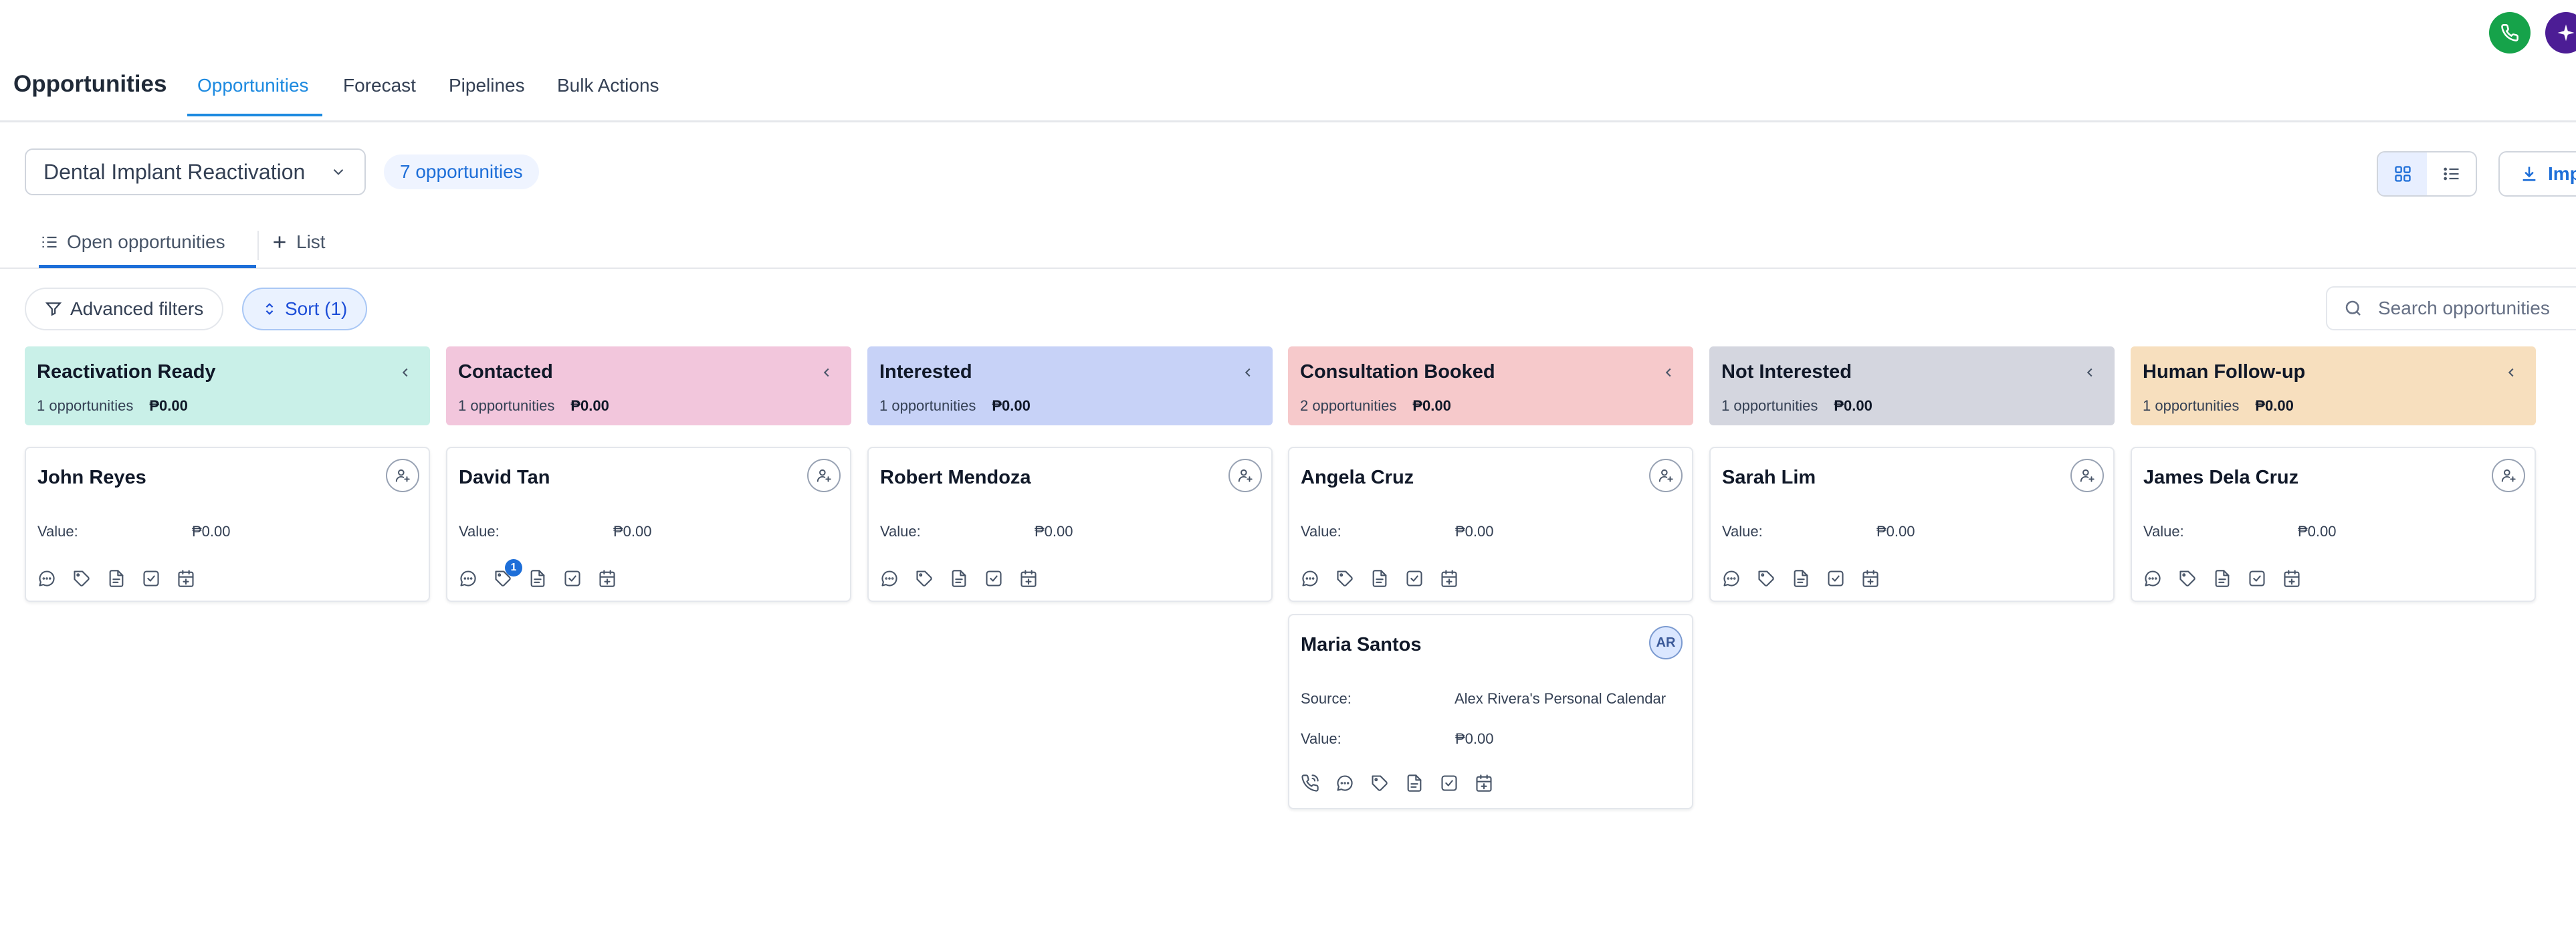 The height and width of the screenshot is (951, 2576). Describe the element at coordinates (2225, 372) in the screenshot. I see `column-title: Human Follow-up` at that location.